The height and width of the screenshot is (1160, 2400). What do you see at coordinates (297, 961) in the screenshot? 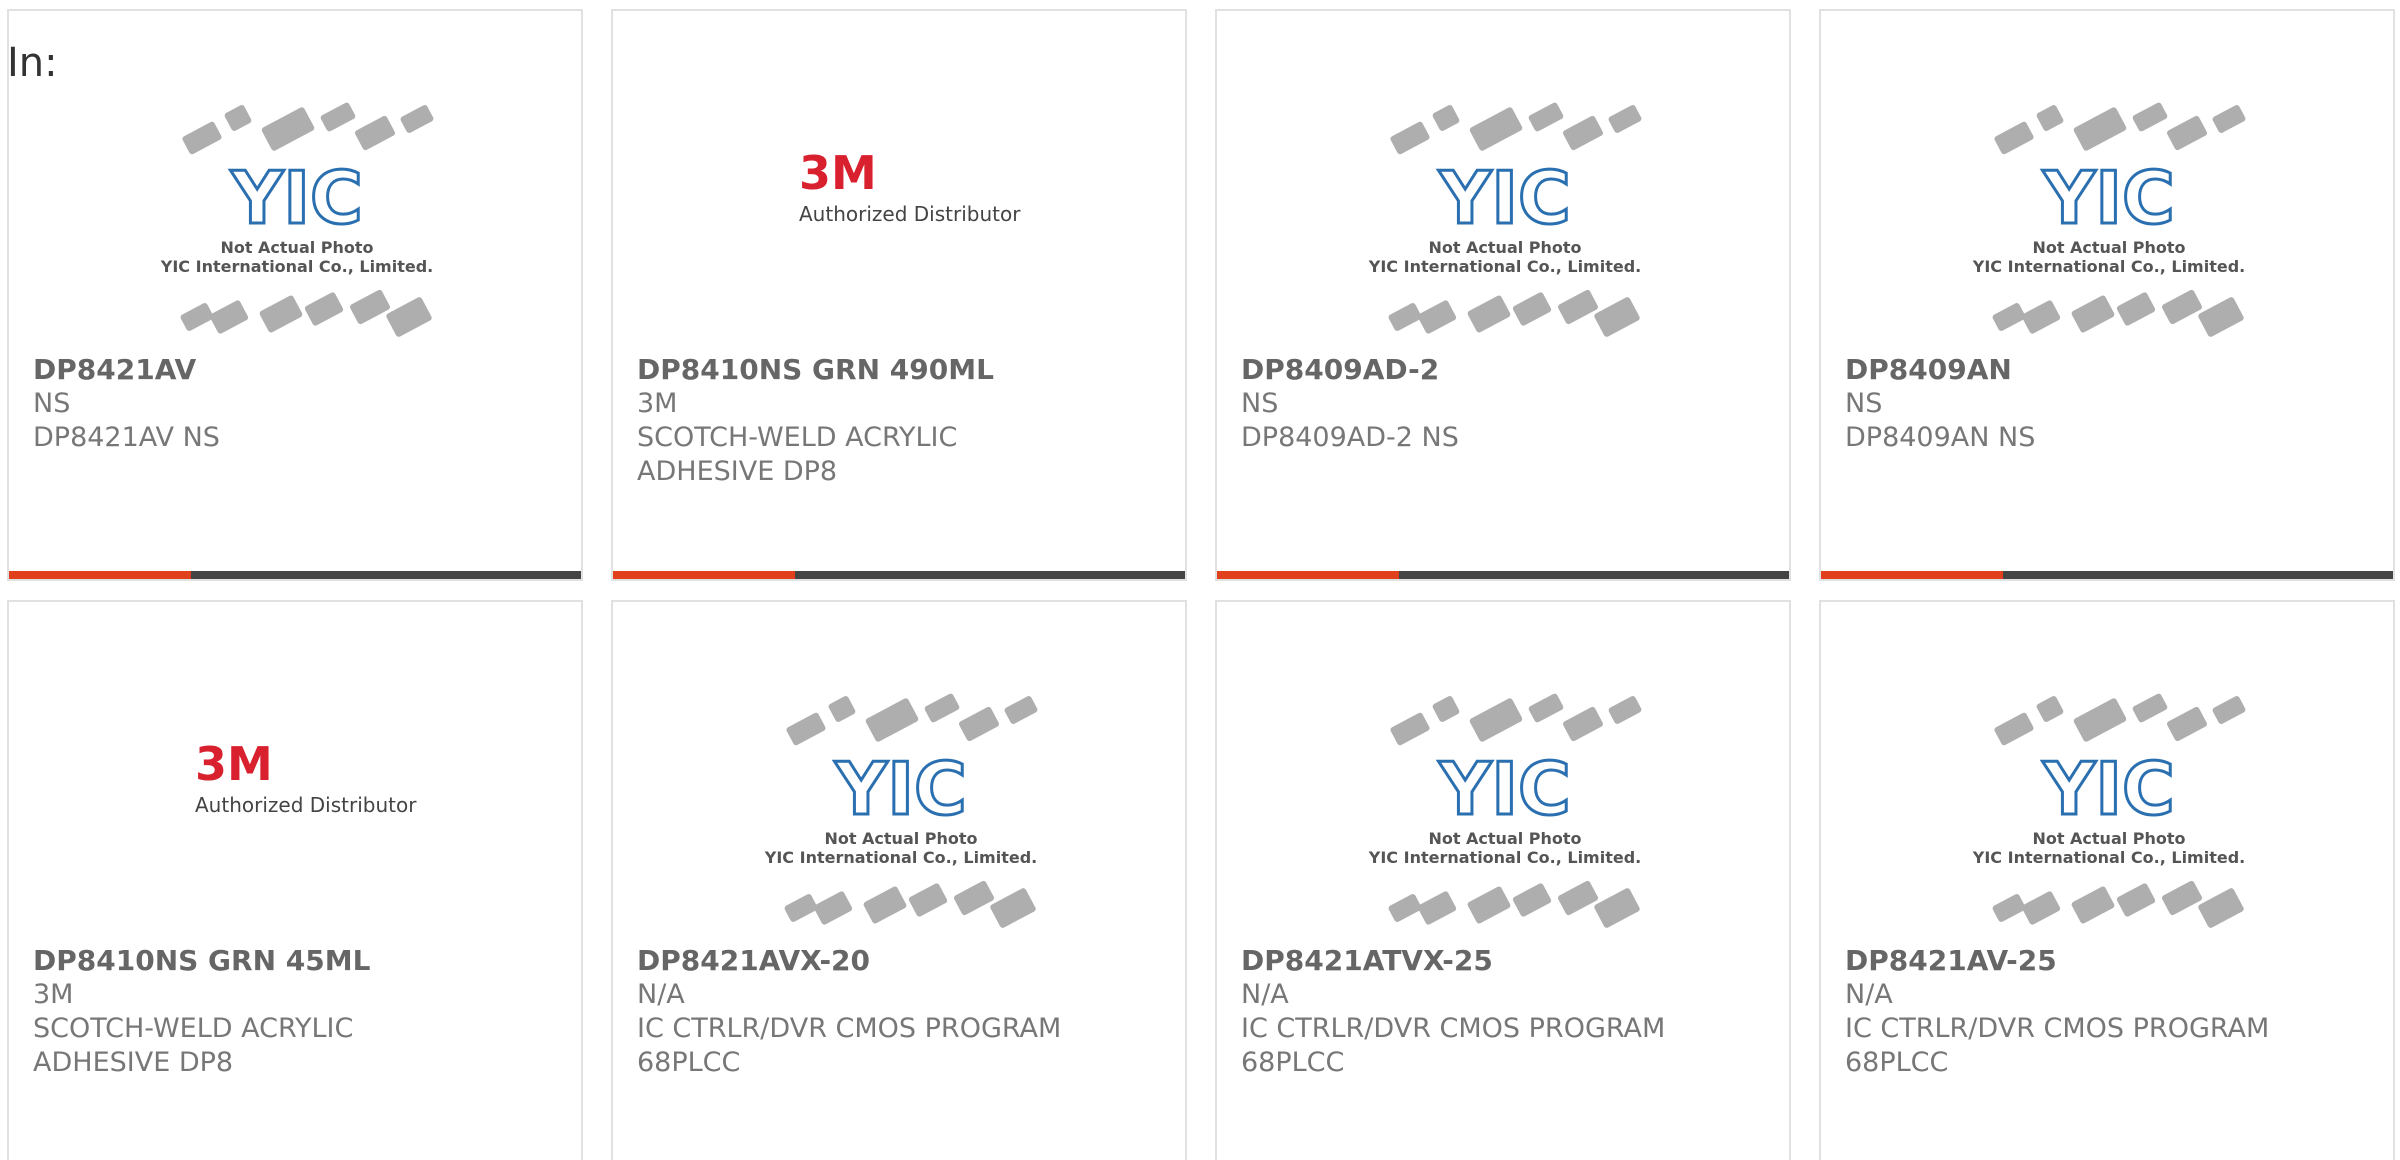
I see `part-number: DP8410NS GRN 45ML` at bounding box center [297, 961].